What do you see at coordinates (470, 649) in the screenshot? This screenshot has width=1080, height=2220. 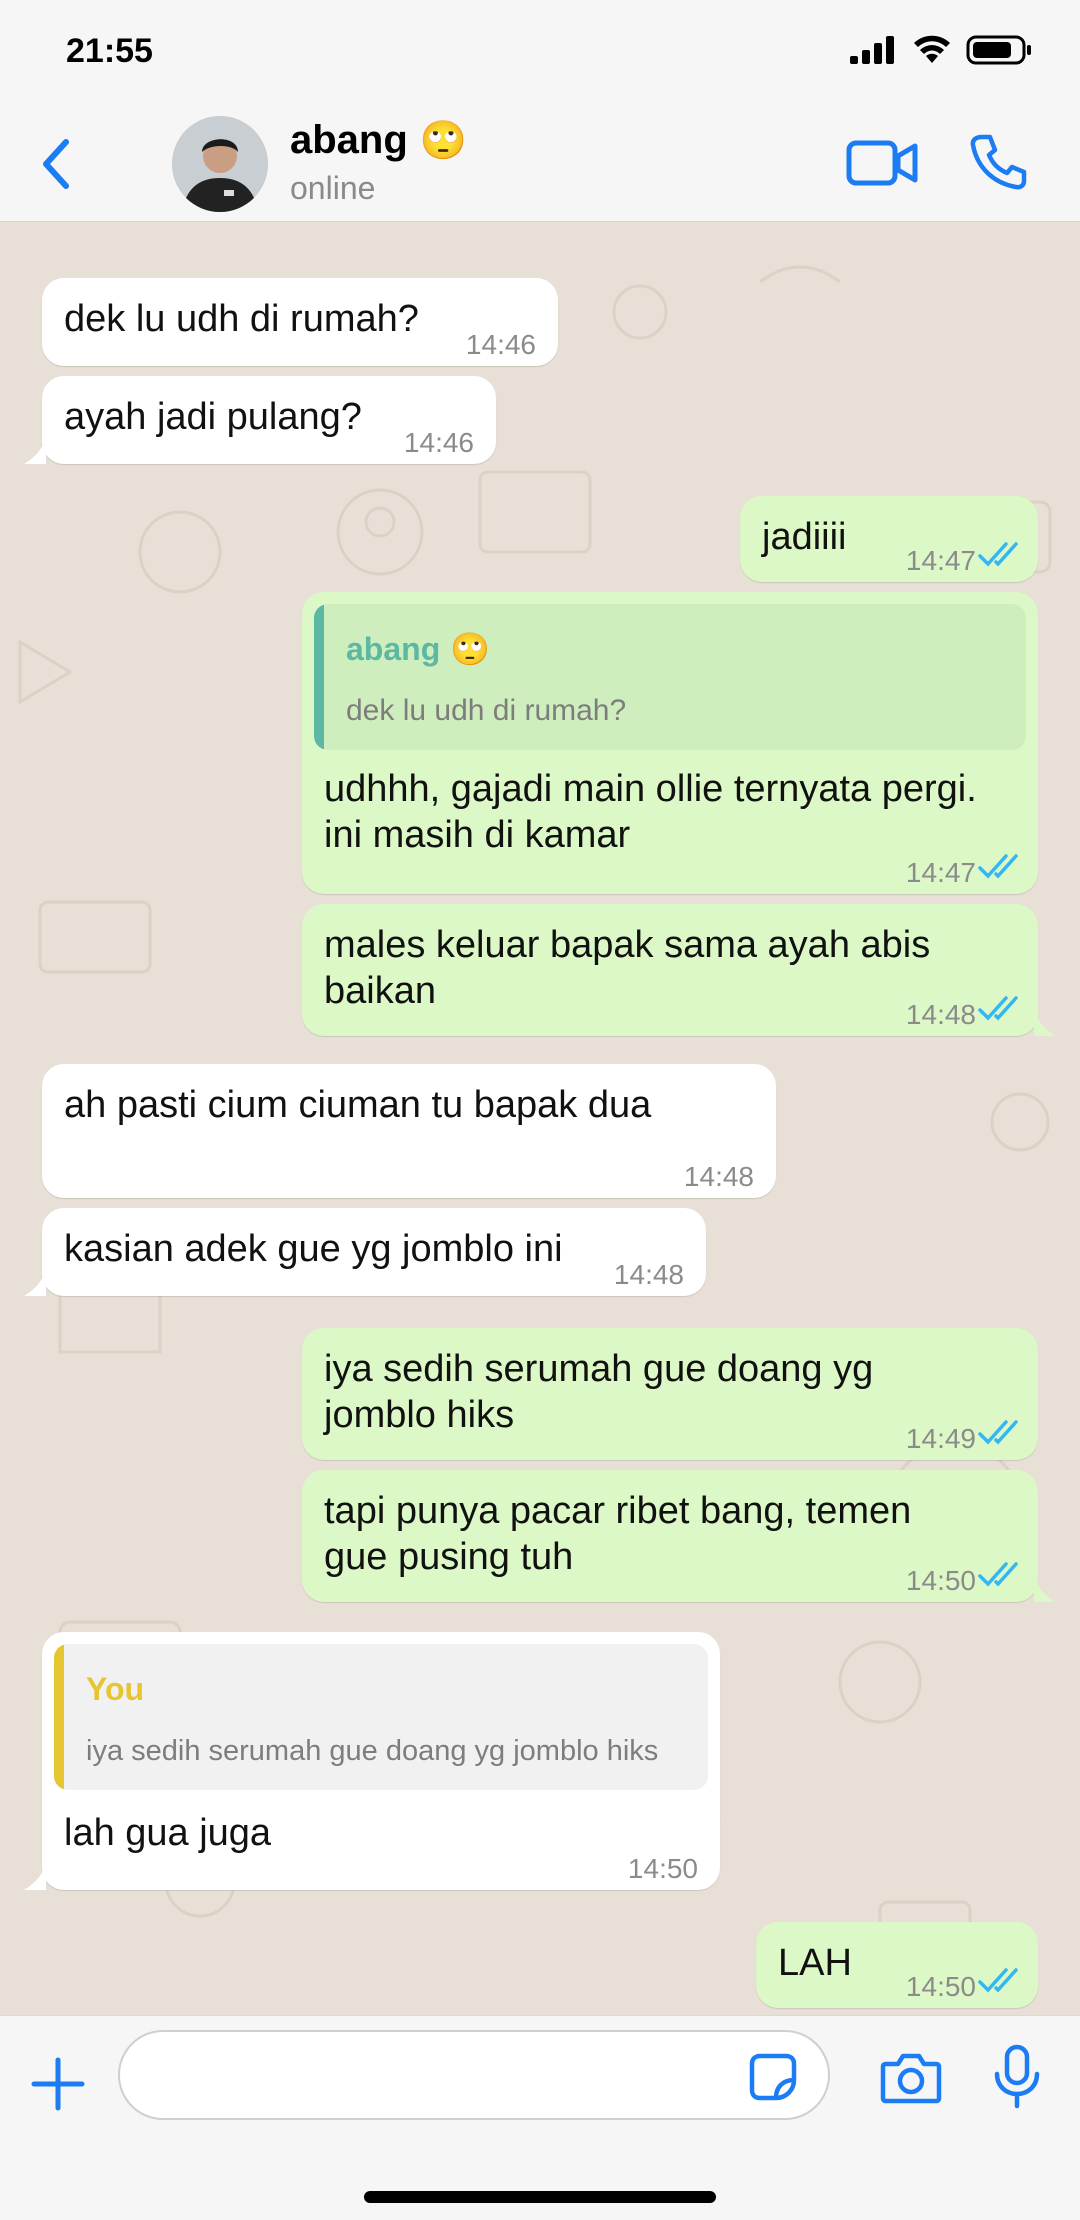 I see `quote-author-emoji: 🙄` at bounding box center [470, 649].